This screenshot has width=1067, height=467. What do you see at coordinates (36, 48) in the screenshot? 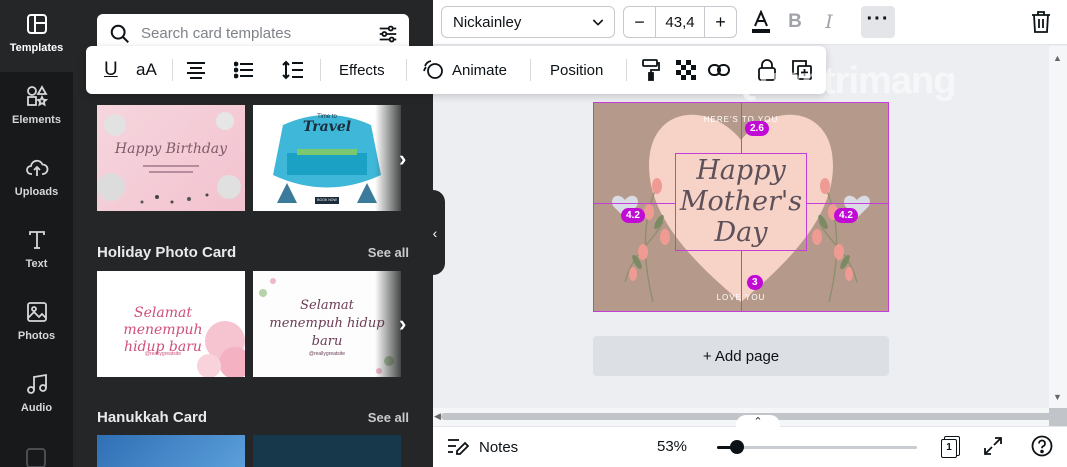
I see `nav-templates-label: Templates` at bounding box center [36, 48].